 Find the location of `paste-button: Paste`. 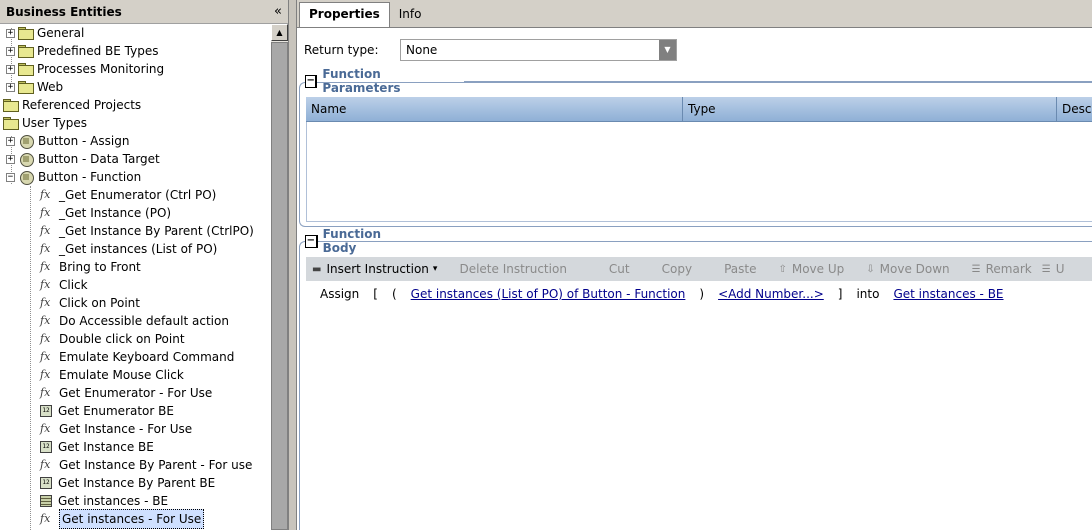

paste-button: Paste is located at coordinates (740, 269).